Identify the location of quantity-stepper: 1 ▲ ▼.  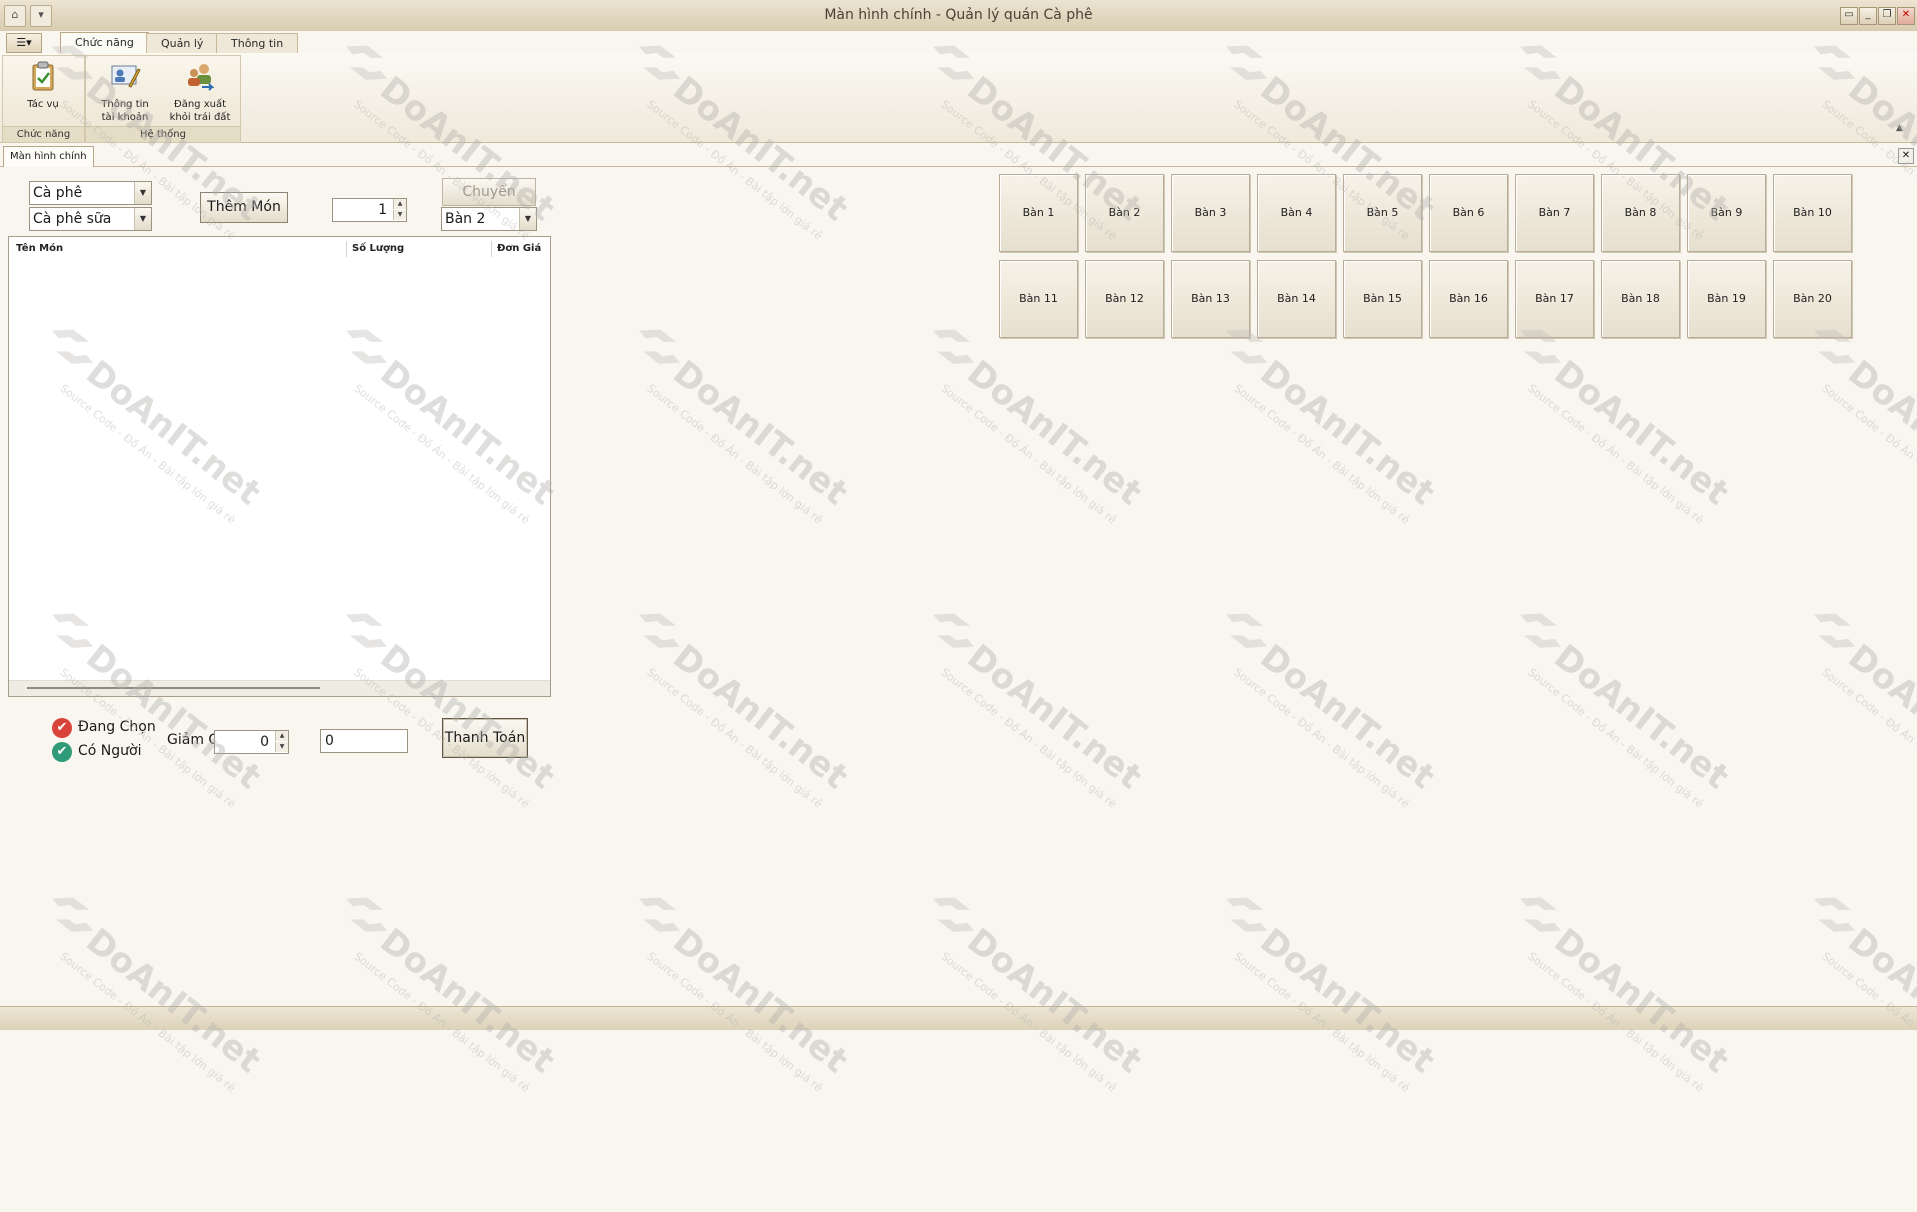
(369, 210).